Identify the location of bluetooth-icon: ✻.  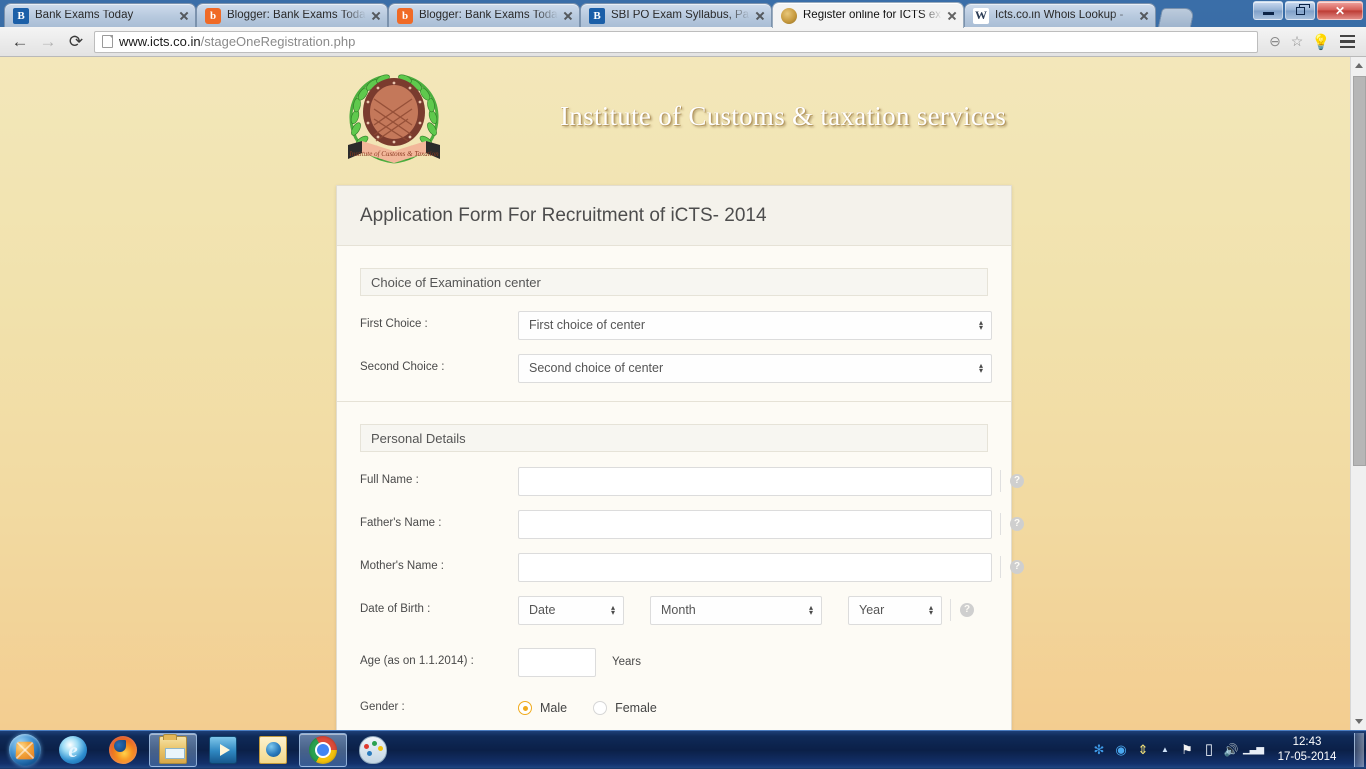
(1099, 750).